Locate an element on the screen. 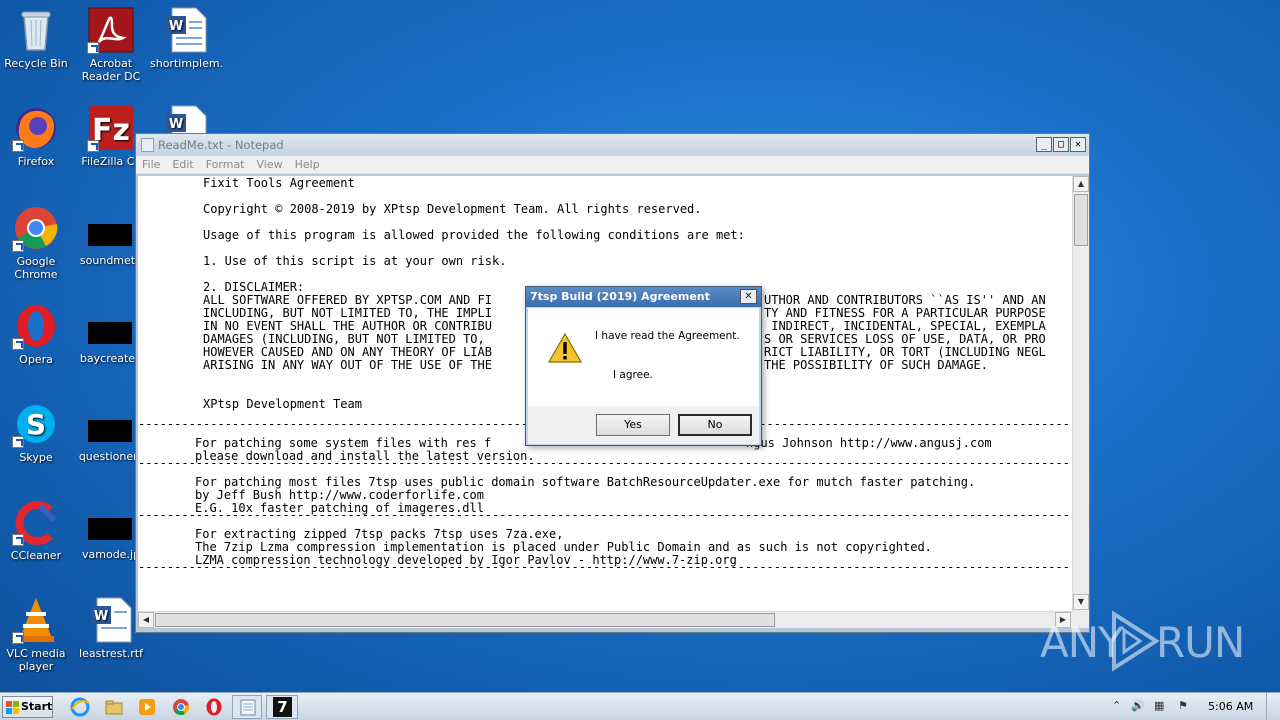 The image size is (1280, 720). recycle-bin-icon is located at coordinates (36, 30).